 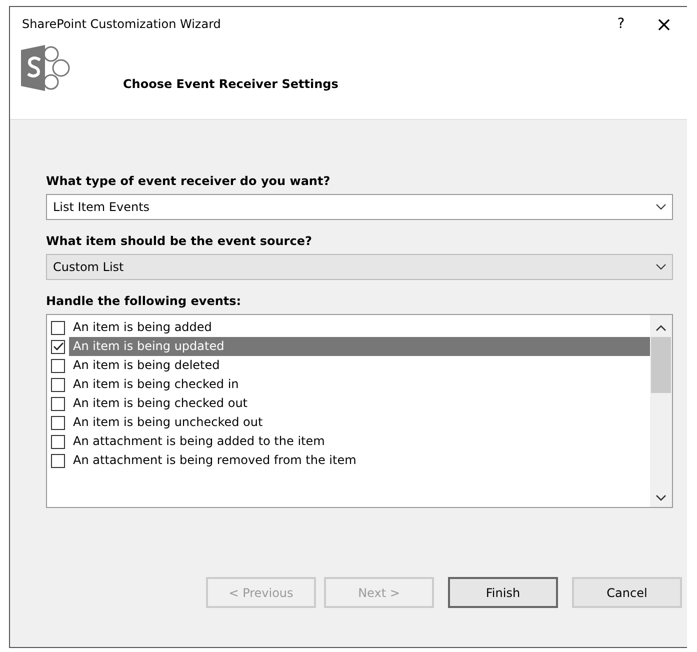 I want to click on event-item: An attachment is being added to the item, so click(x=359, y=441).